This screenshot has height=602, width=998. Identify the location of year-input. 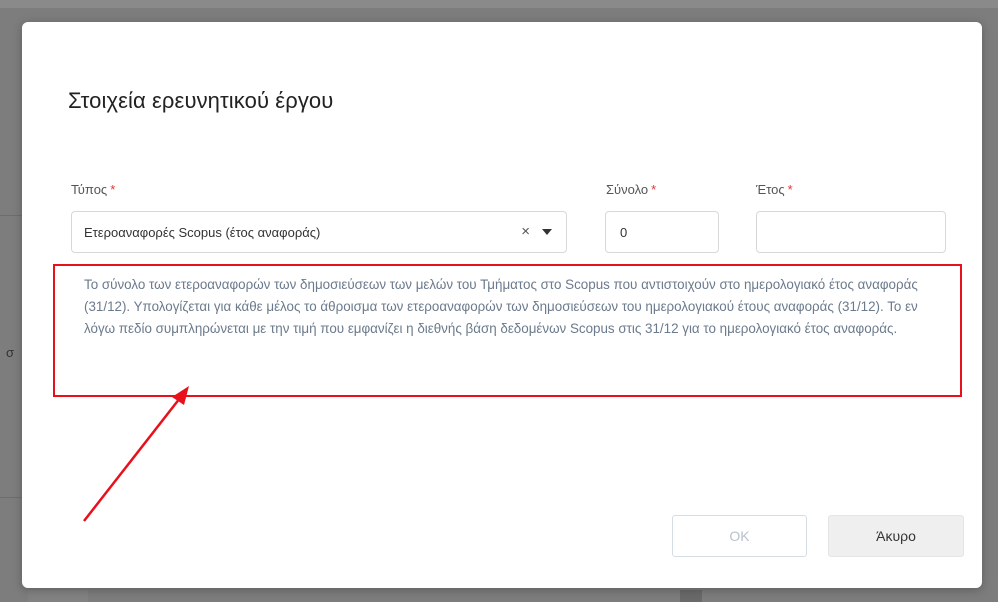
(851, 232).